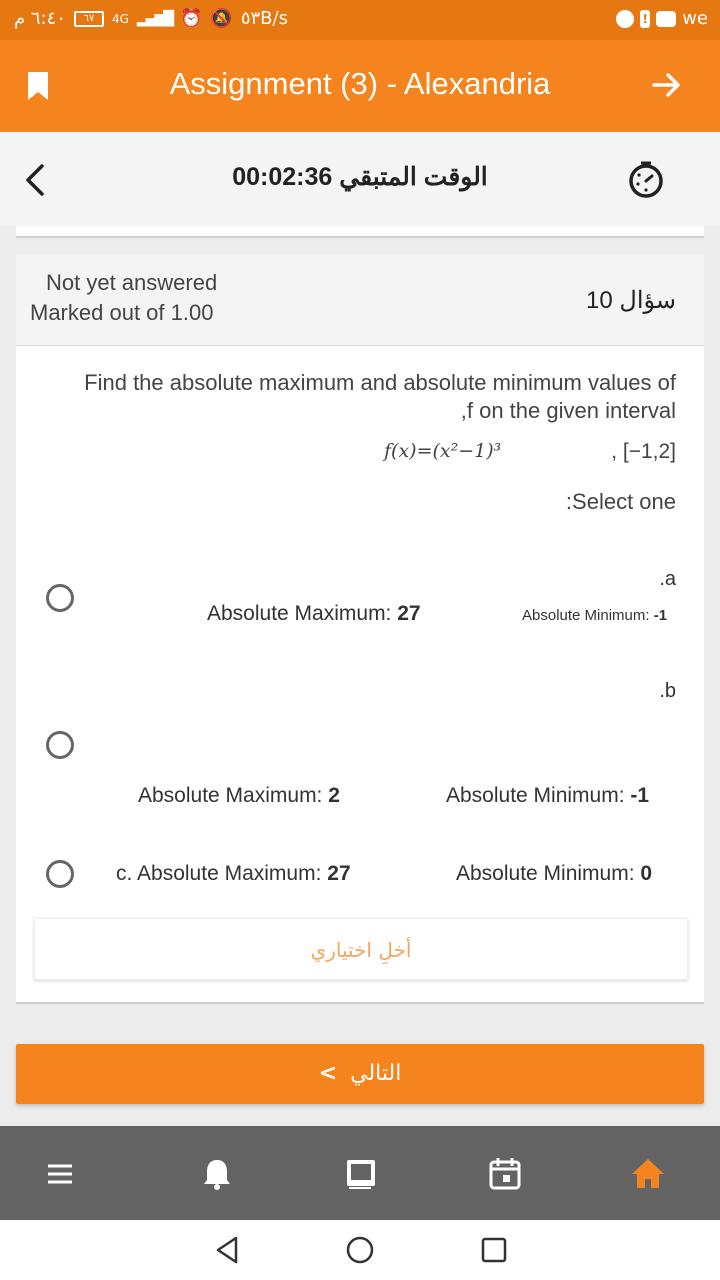 This screenshot has width=720, height=1280. Describe the element at coordinates (695, 18) in the screenshot. I see `carrier-label: we` at that location.